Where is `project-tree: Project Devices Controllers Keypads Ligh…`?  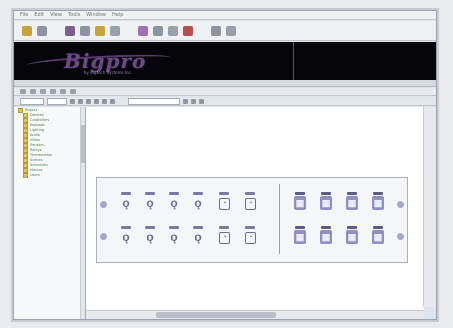
project-tree: Project Devices Controllers Keypads Ligh… is located at coordinates (50, 213).